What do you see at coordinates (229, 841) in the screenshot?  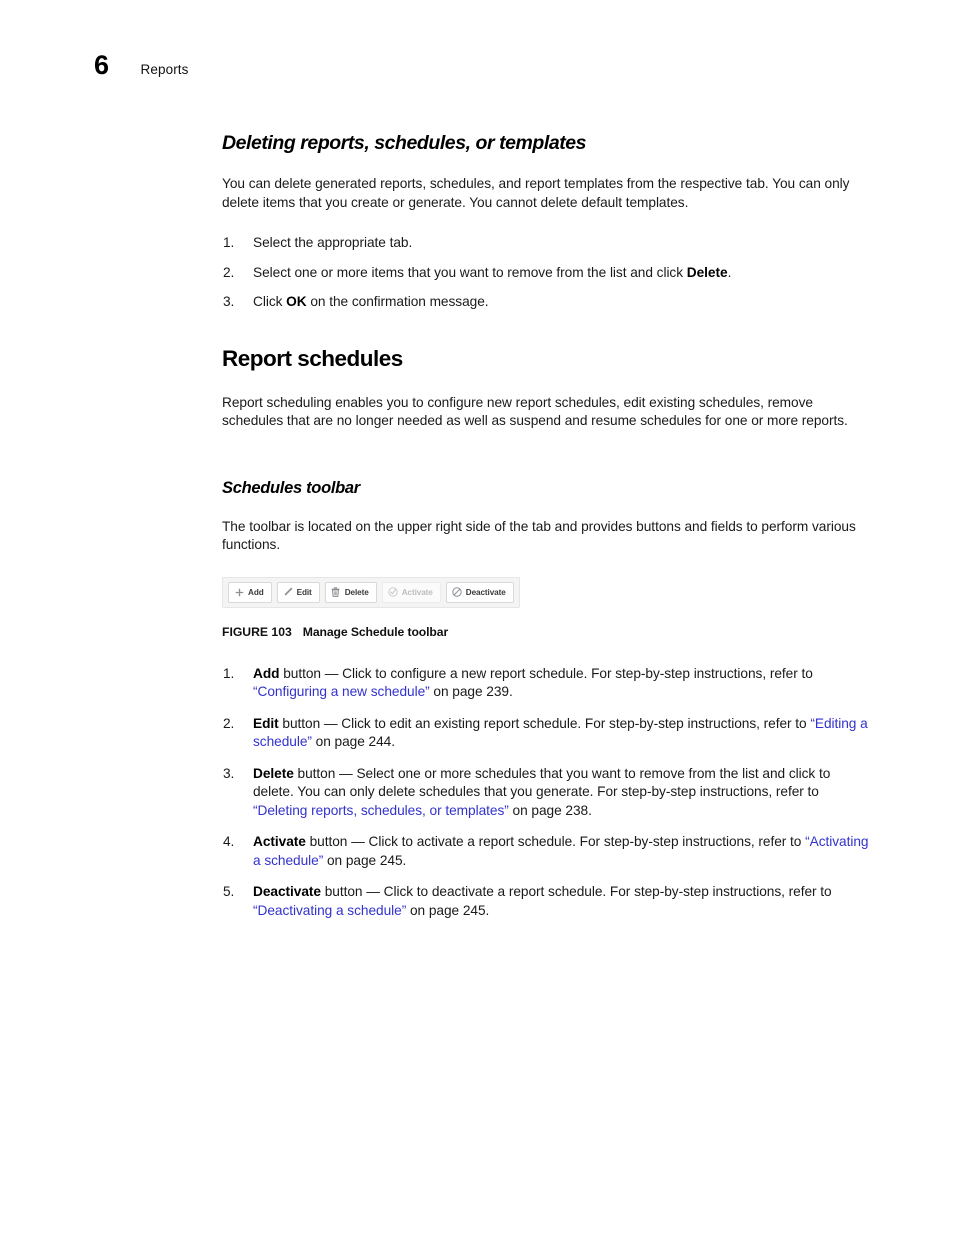 I see `list-number: 4.` at bounding box center [229, 841].